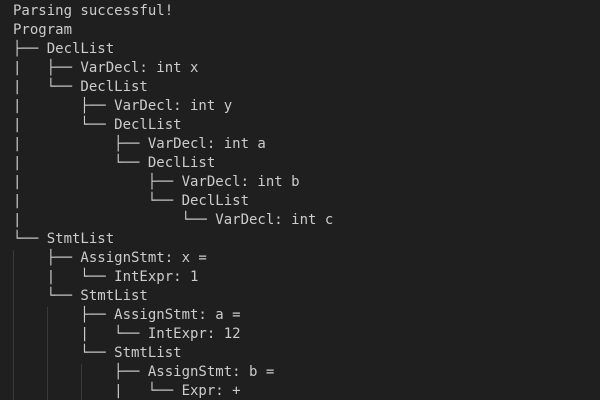 The height and width of the screenshot is (400, 600). Describe the element at coordinates (64, 49) in the screenshot. I see `tree-line: ├── DeclList` at that location.